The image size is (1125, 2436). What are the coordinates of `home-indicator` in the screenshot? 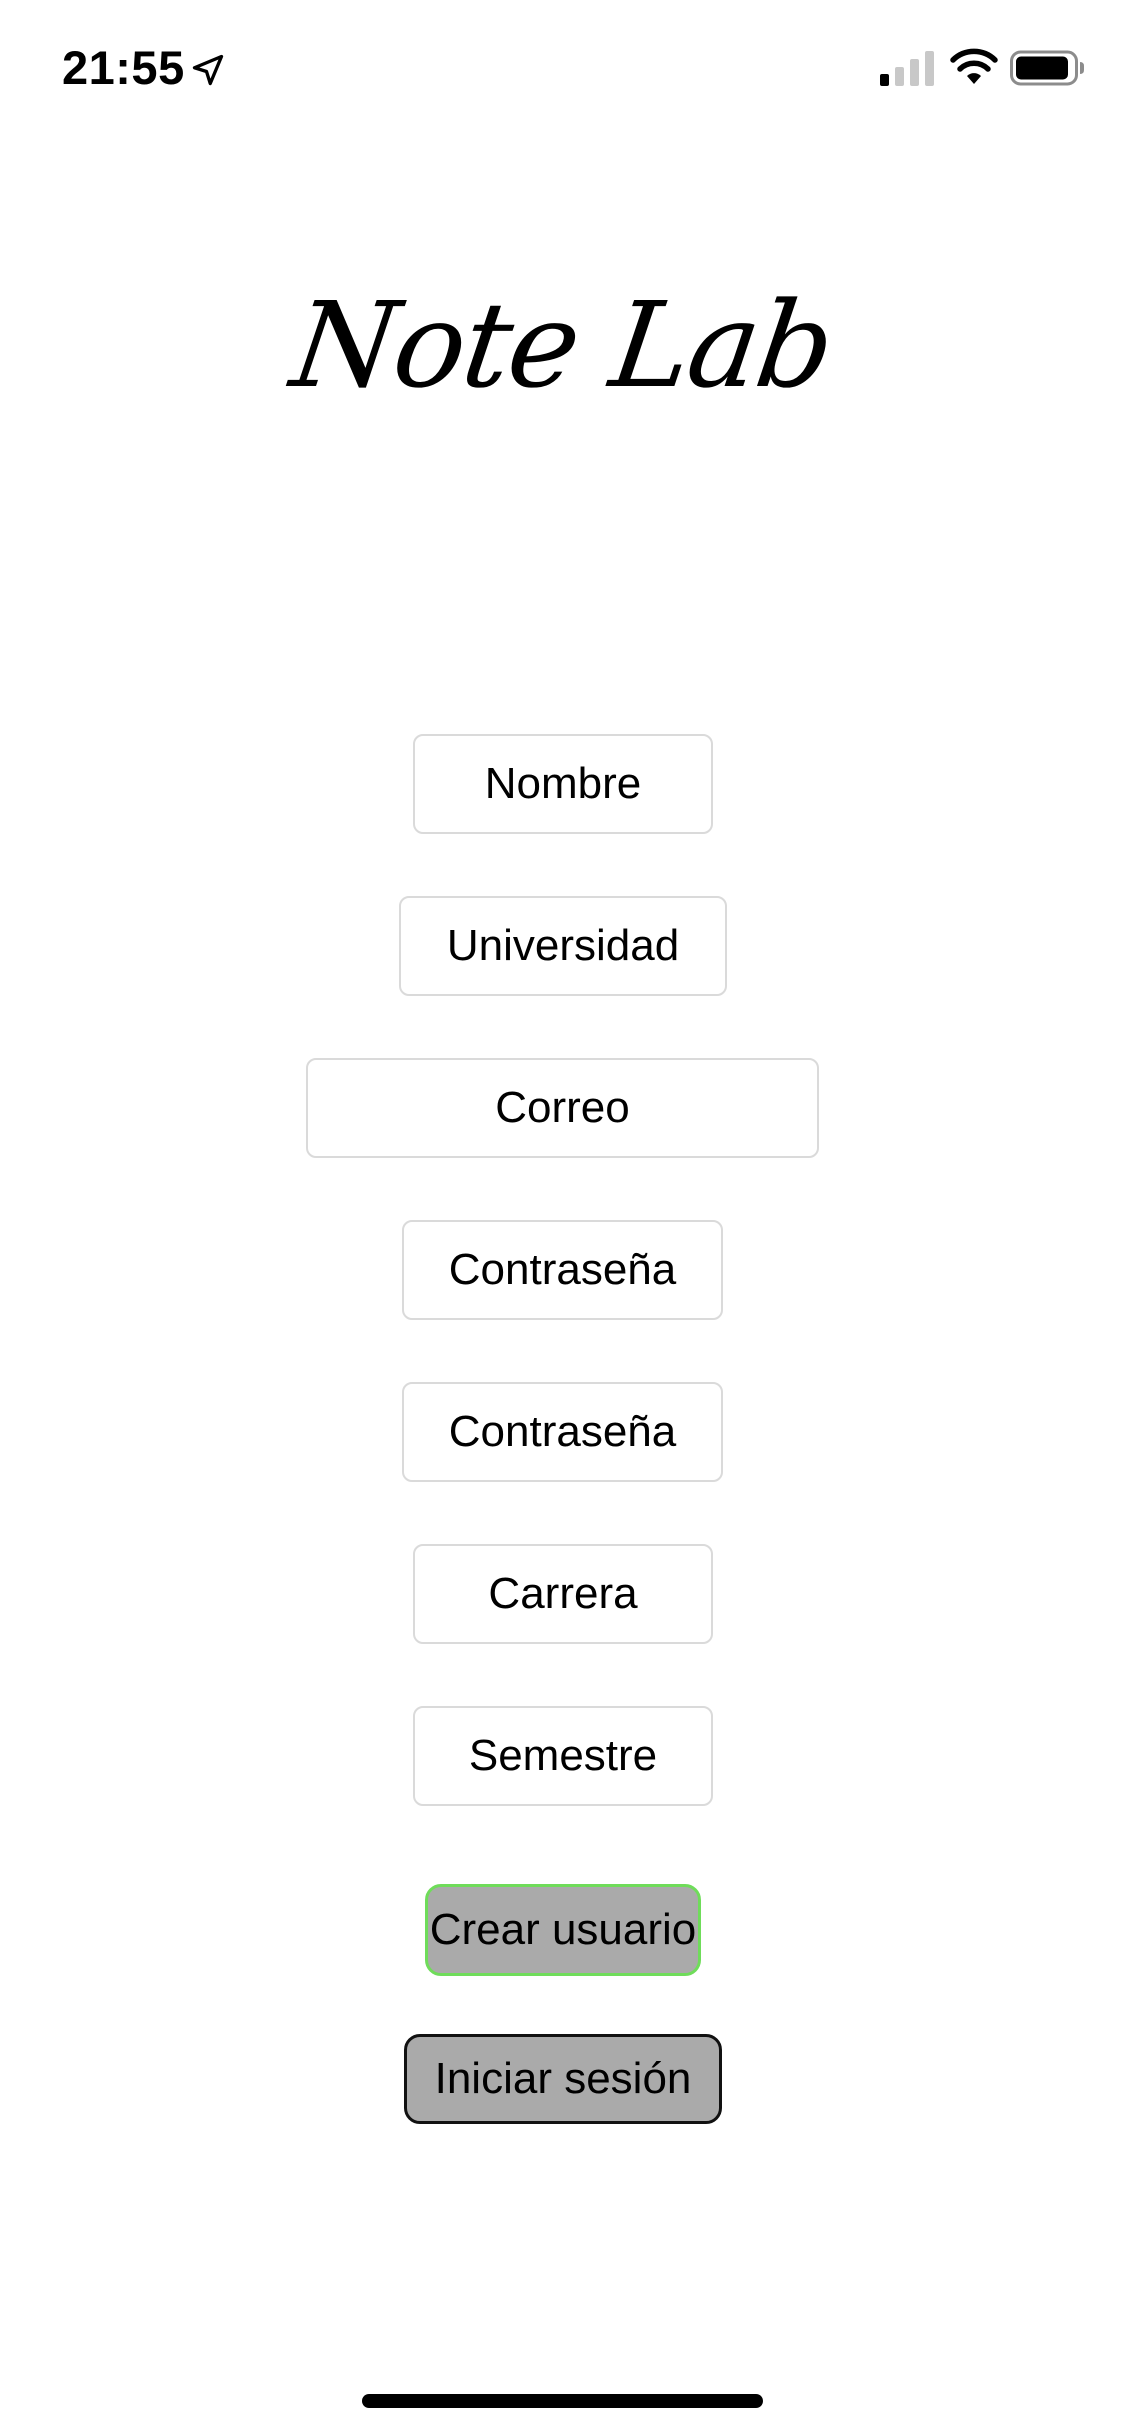 It's located at (562, 2401).